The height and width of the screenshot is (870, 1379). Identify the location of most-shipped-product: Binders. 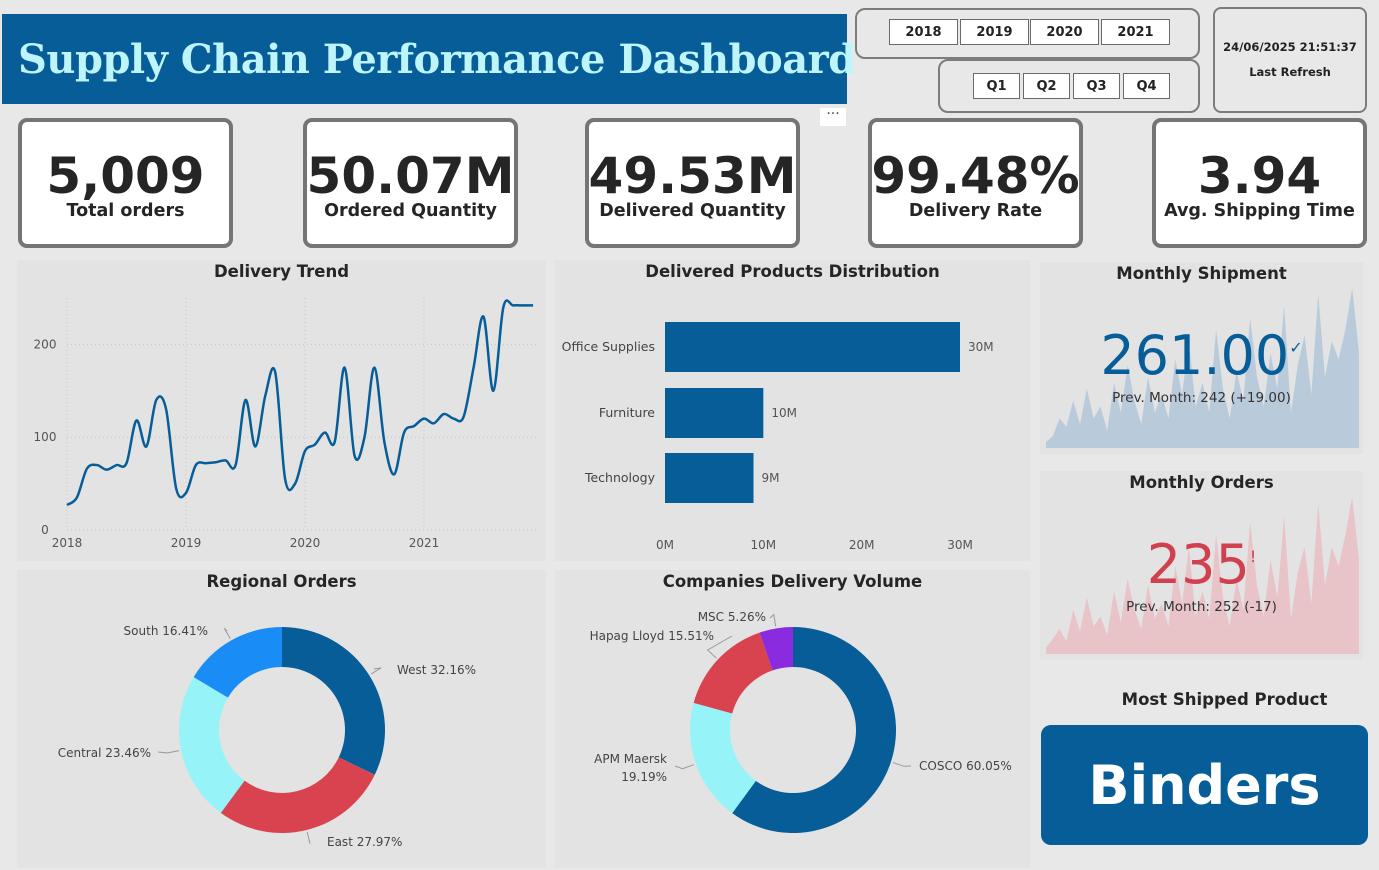
(1204, 785).